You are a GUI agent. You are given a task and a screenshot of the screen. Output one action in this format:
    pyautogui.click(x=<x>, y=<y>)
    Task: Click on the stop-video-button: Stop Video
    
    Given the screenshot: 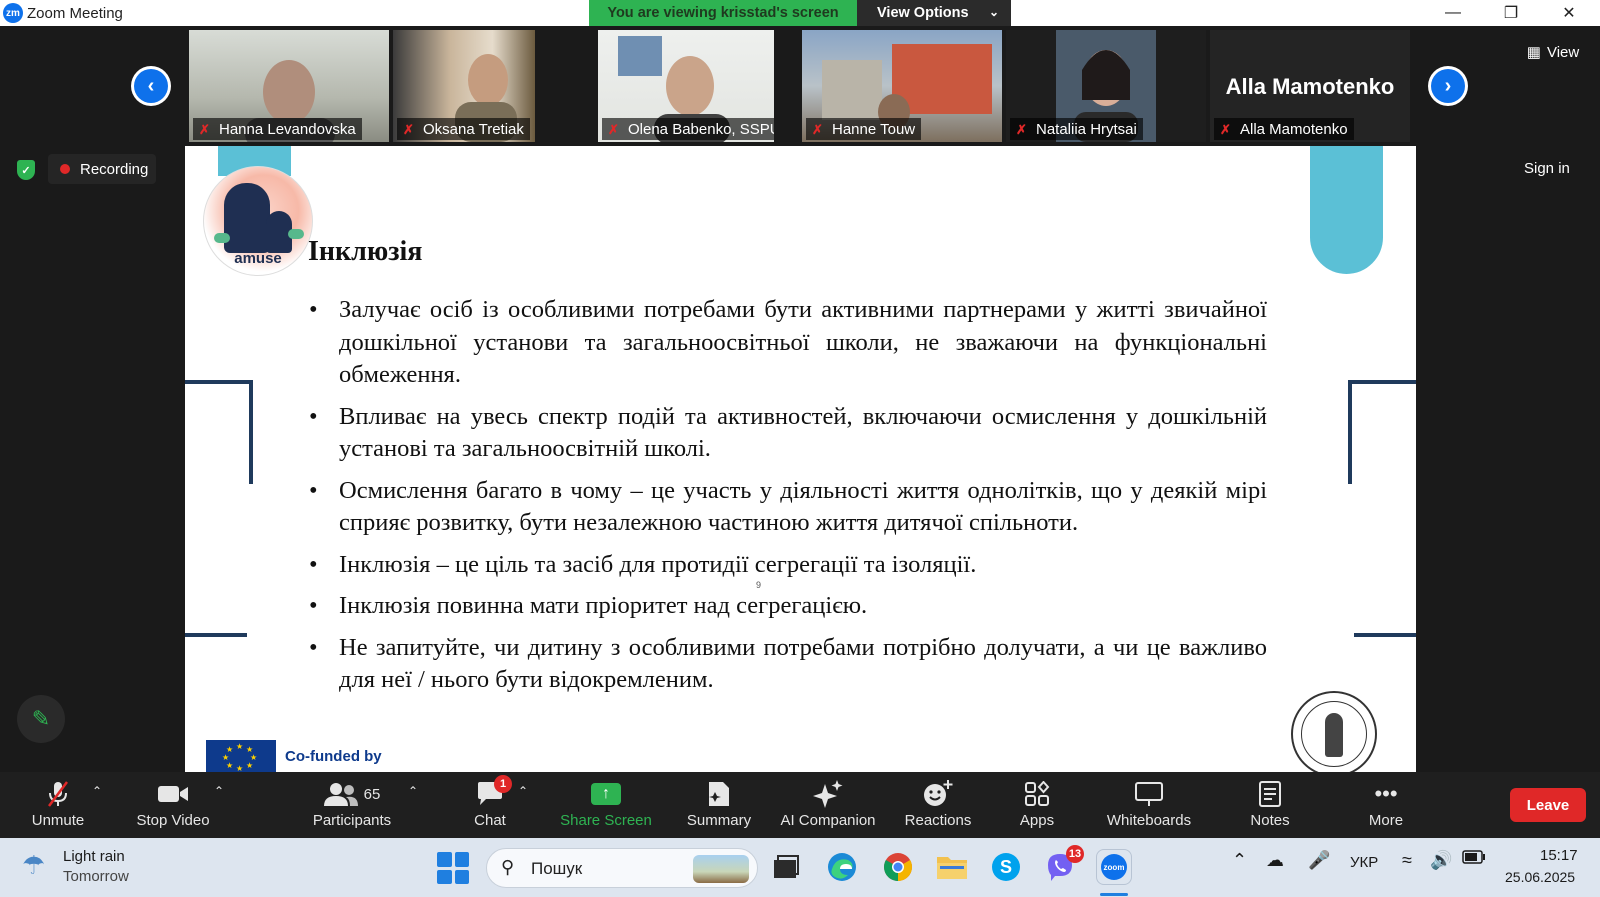 What is the action you would take?
    pyautogui.click(x=173, y=805)
    